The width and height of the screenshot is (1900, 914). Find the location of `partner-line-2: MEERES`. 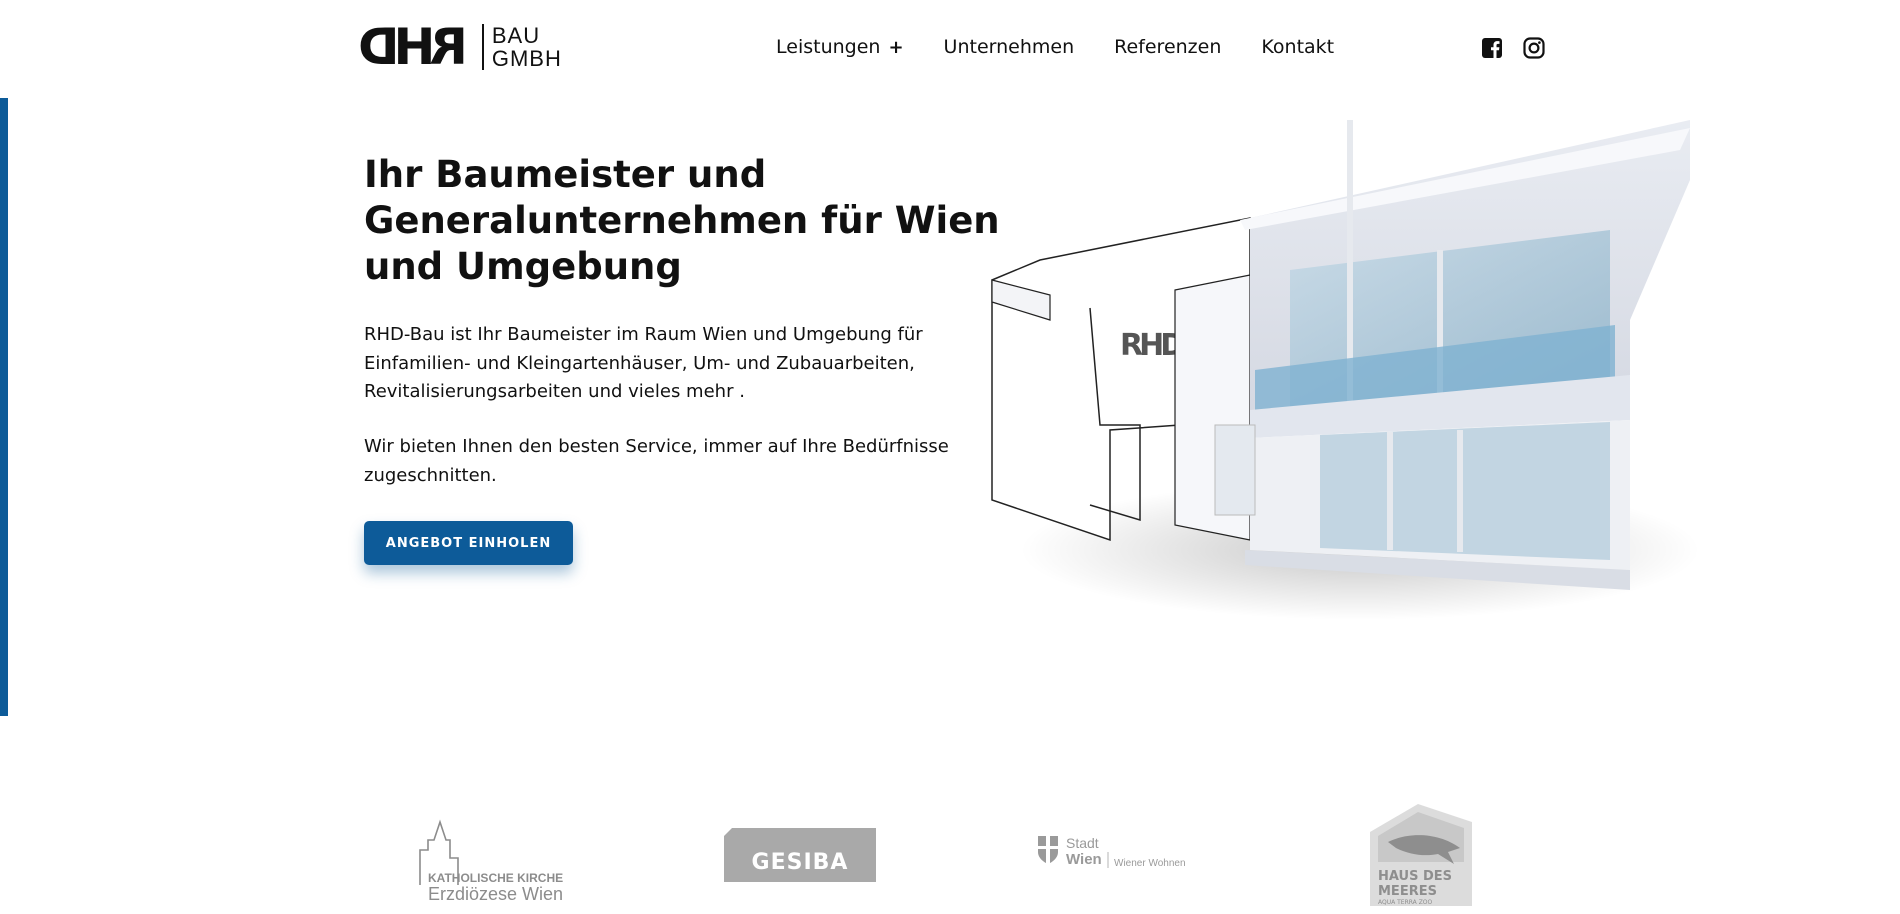

partner-line-2: MEERES is located at coordinates (1407, 891).